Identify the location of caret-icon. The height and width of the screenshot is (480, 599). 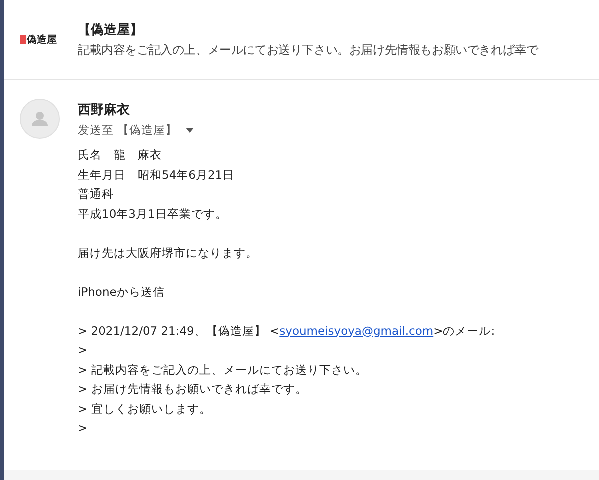
(190, 130).